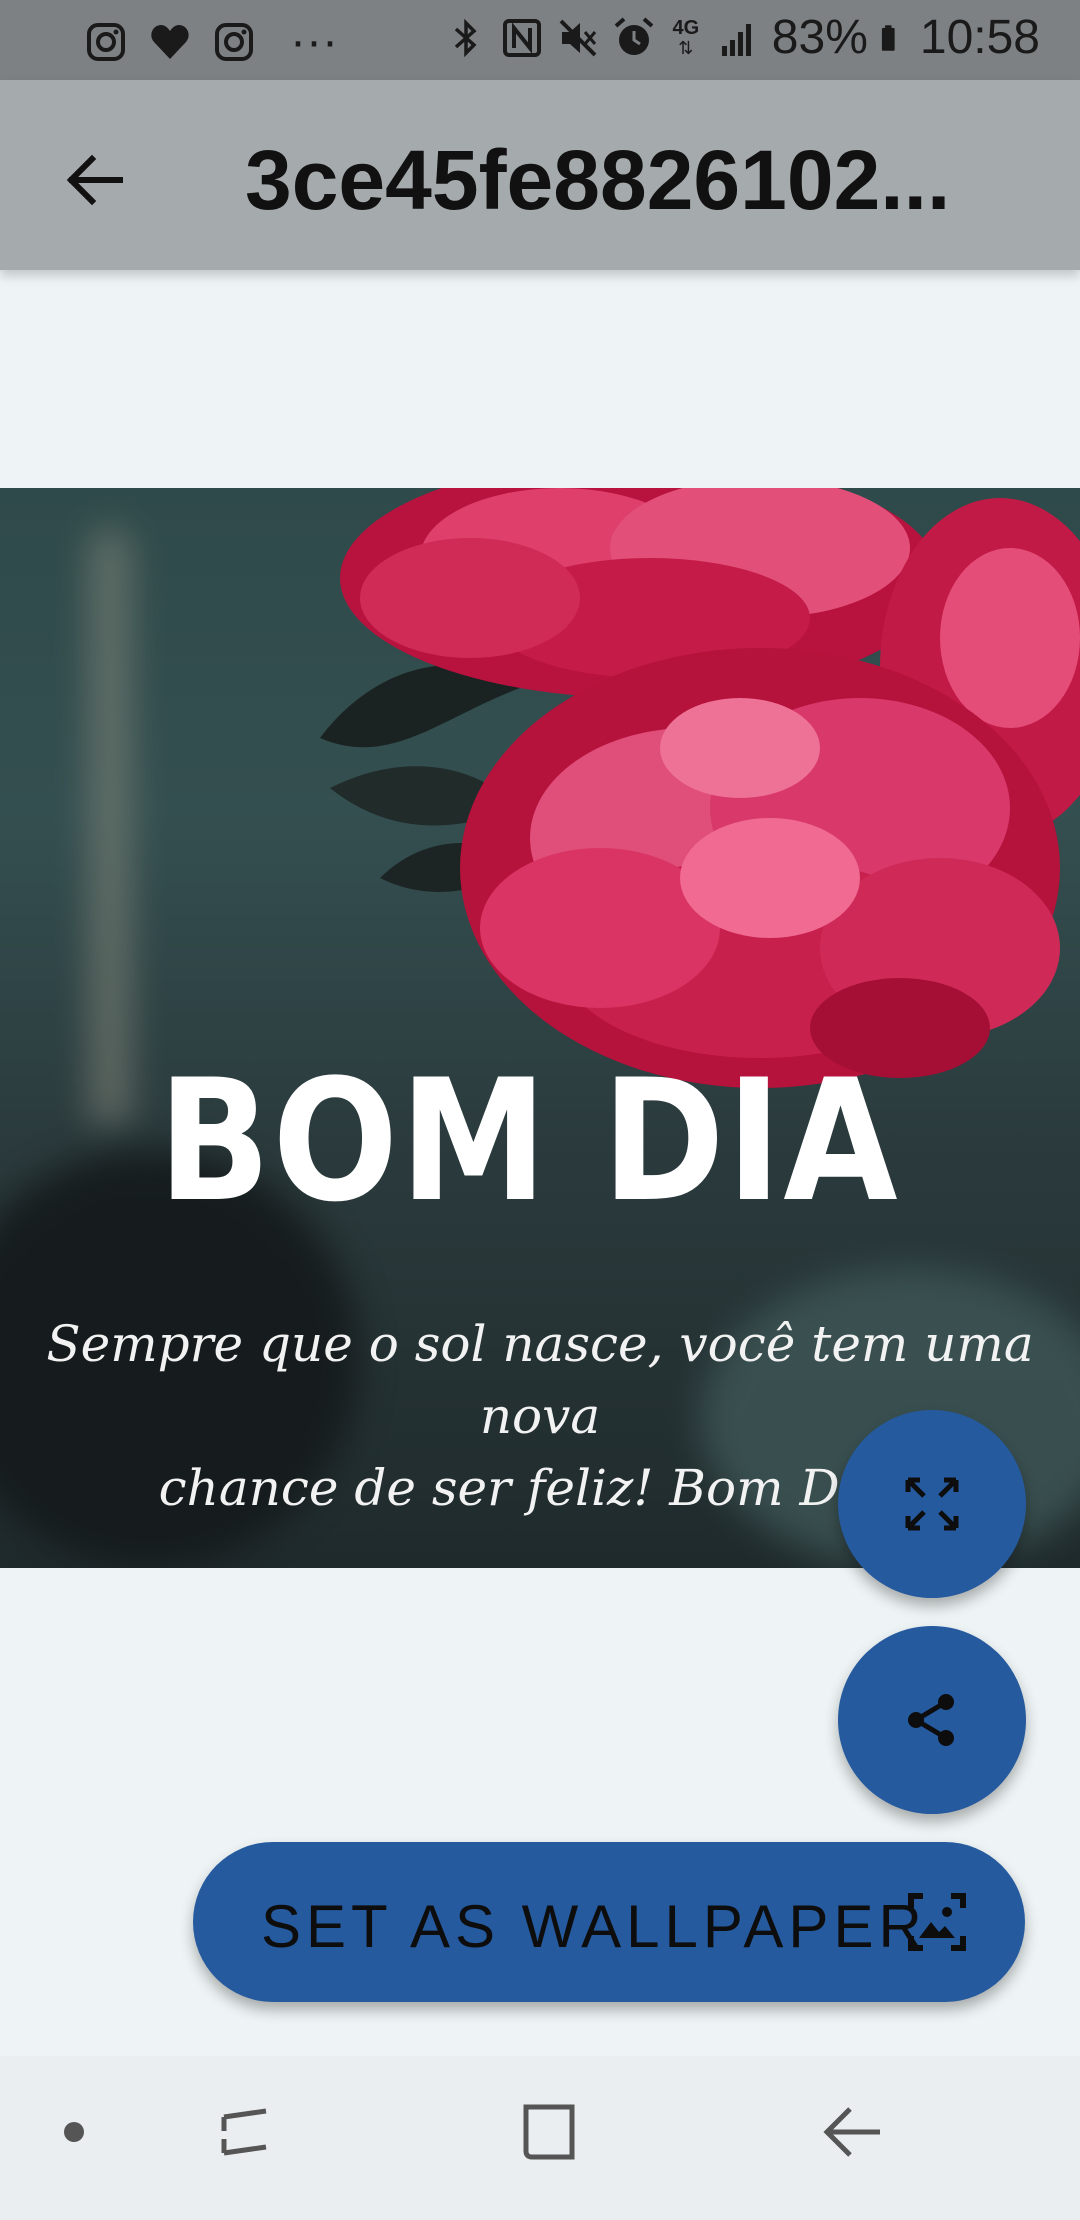  What do you see at coordinates (170, 41) in the screenshot?
I see `heart-icon` at bounding box center [170, 41].